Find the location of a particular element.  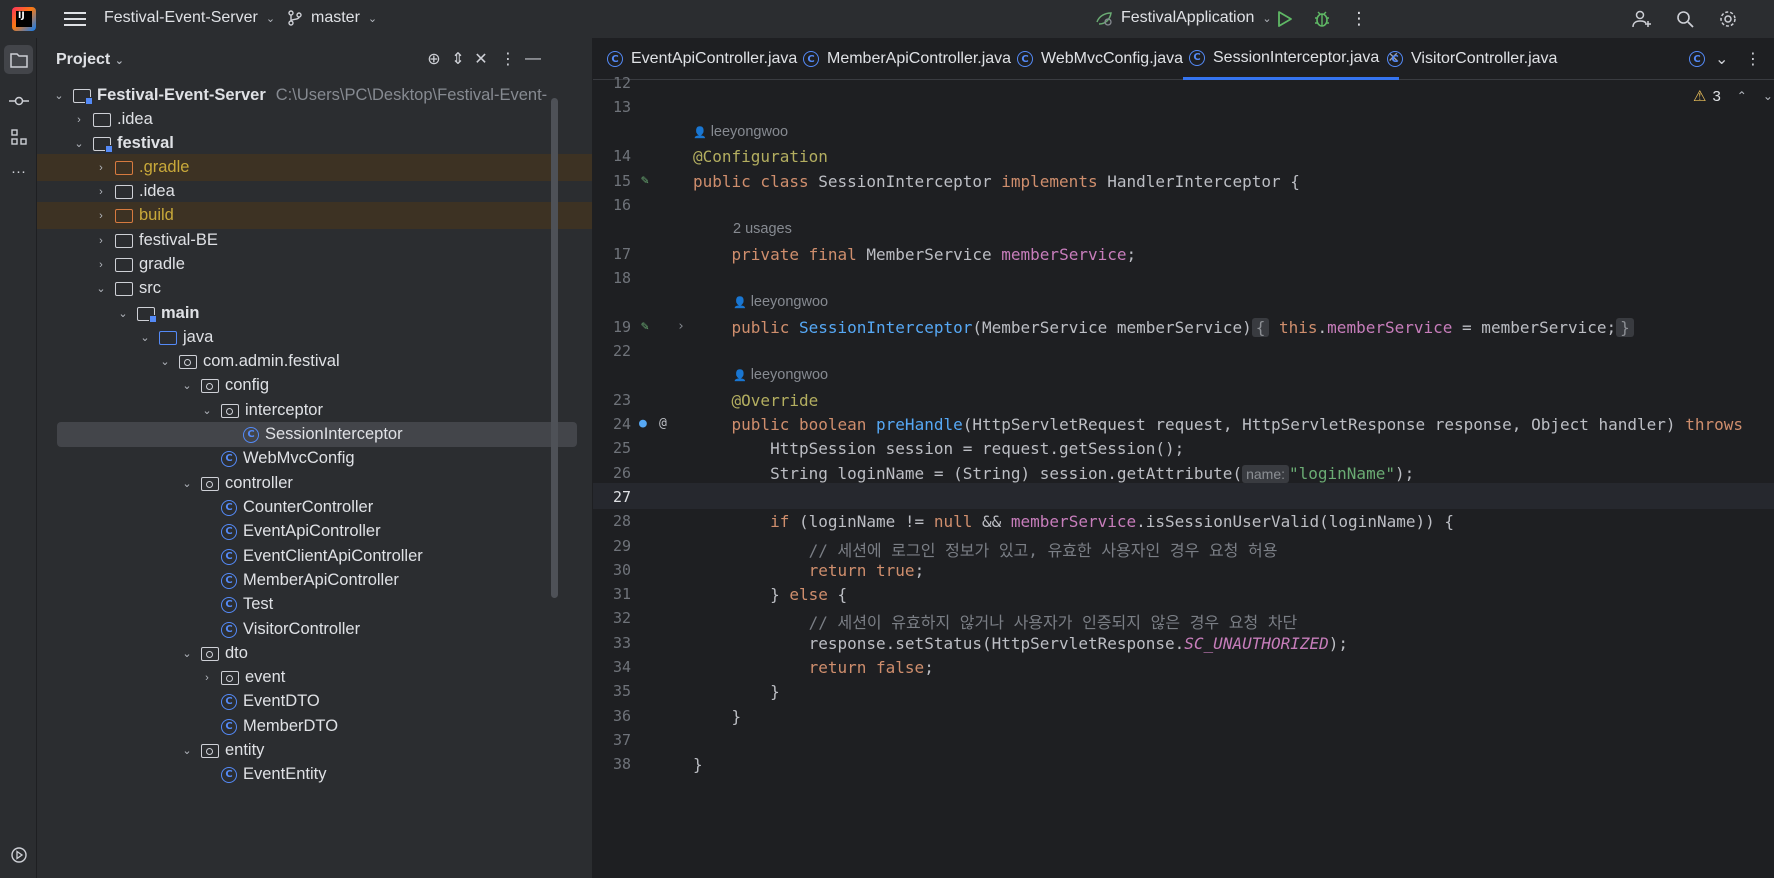

settings-gear-icon is located at coordinates (1728, 19).